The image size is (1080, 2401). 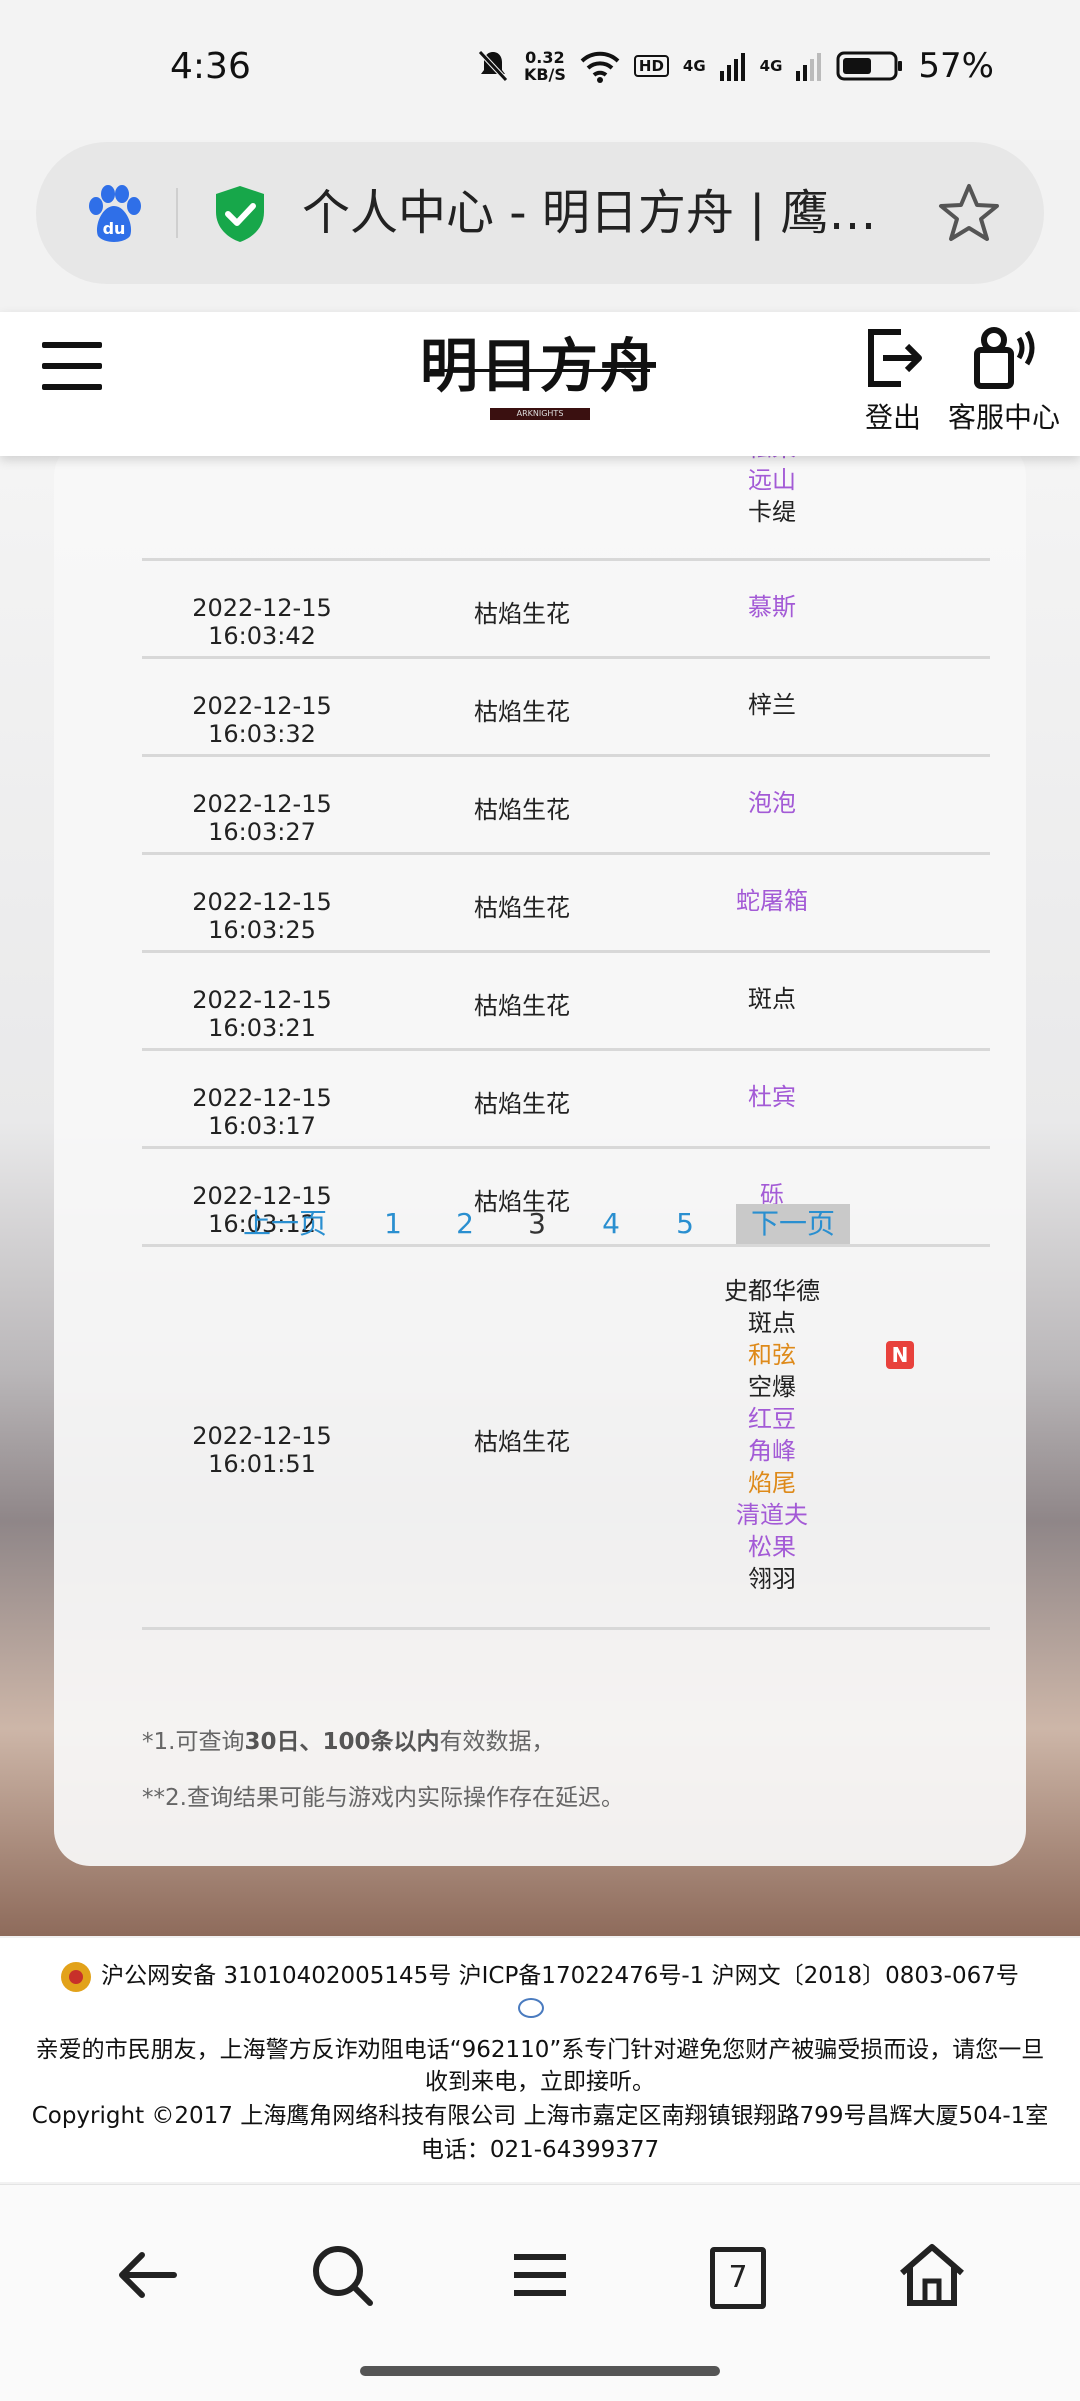 I want to click on note-1-prefix: *1.可查询, so click(x=193, y=1742).